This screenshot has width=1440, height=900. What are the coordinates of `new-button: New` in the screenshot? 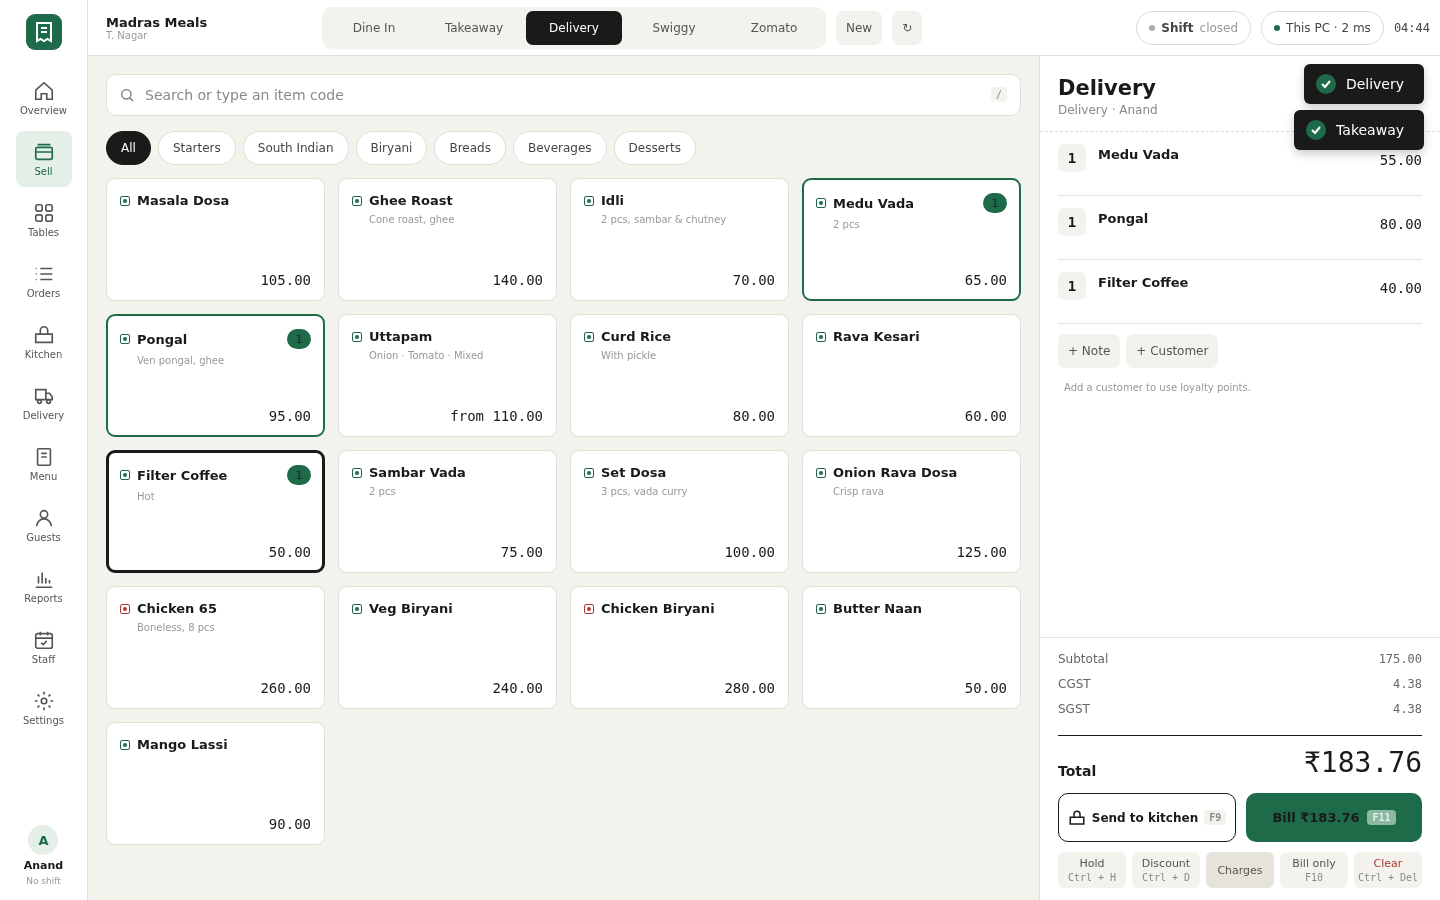 It's located at (859, 27).